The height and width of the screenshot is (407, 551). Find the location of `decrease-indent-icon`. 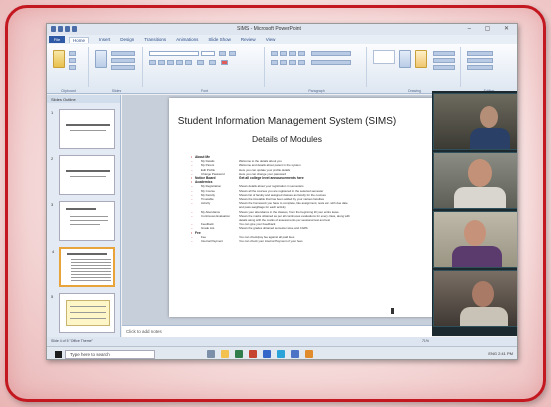

decrease-indent-icon is located at coordinates (292, 53).